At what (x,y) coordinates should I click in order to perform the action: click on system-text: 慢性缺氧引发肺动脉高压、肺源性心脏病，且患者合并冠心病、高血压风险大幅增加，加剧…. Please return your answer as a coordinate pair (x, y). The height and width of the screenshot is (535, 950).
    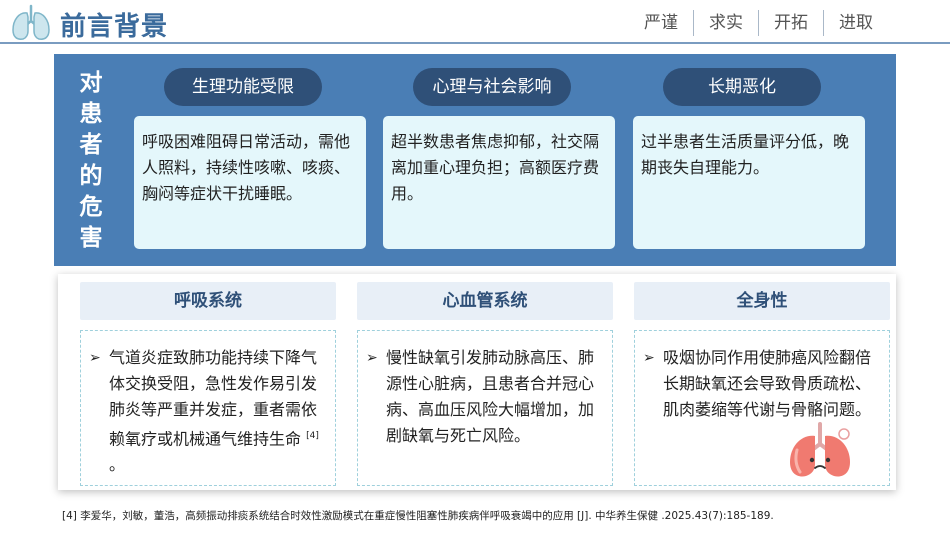
    Looking at the image, I should click on (490, 396).